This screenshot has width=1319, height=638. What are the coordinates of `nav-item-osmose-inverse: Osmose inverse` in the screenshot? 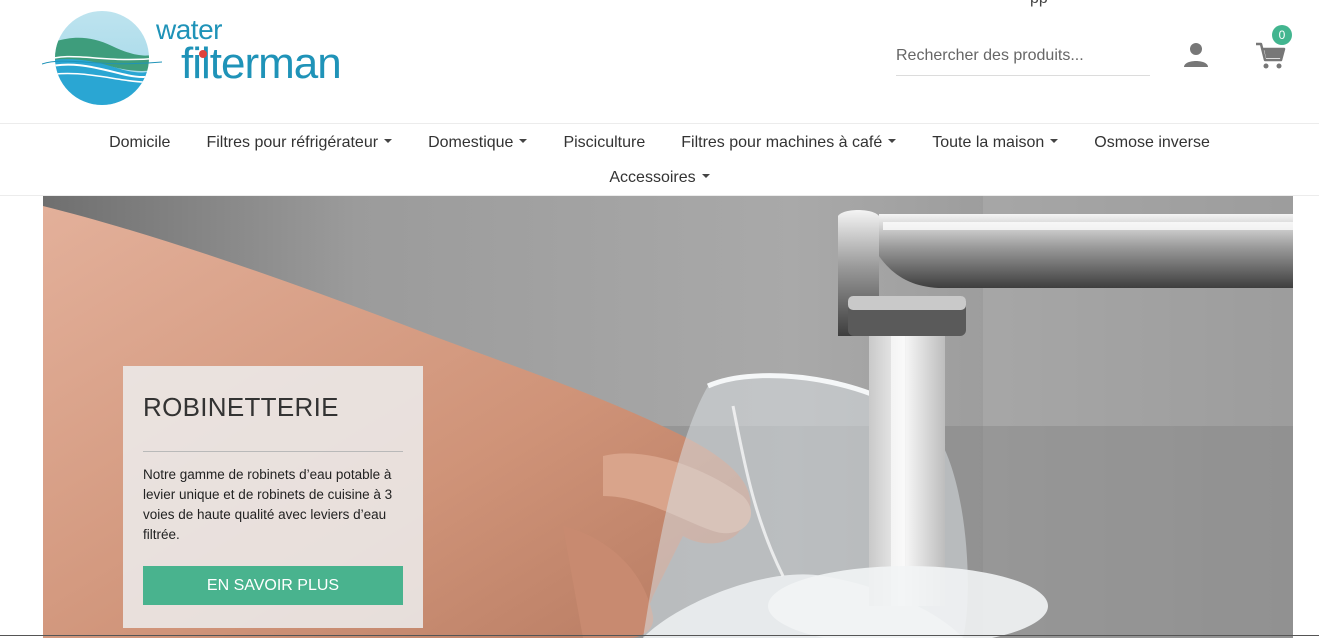 It's located at (1152, 143).